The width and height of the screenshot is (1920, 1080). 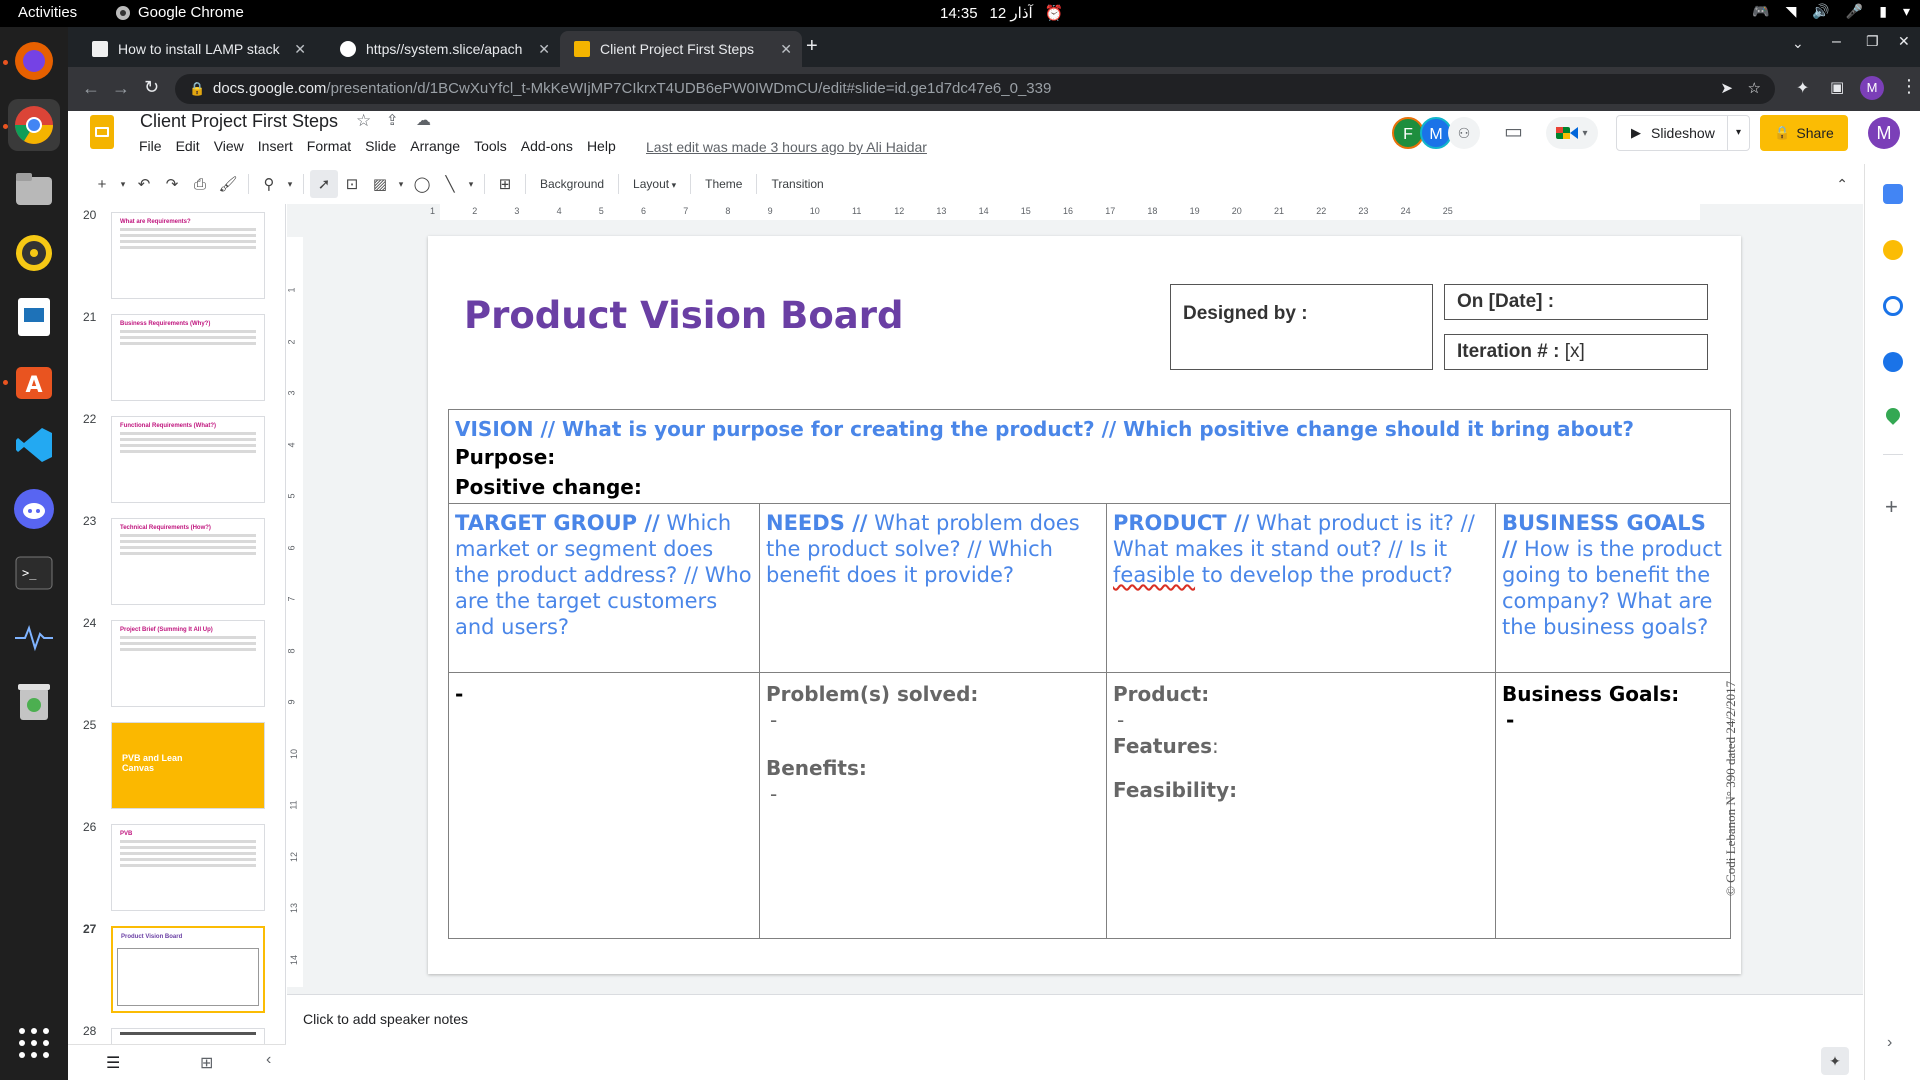 I want to click on system-monitor-icon, so click(x=34, y=637).